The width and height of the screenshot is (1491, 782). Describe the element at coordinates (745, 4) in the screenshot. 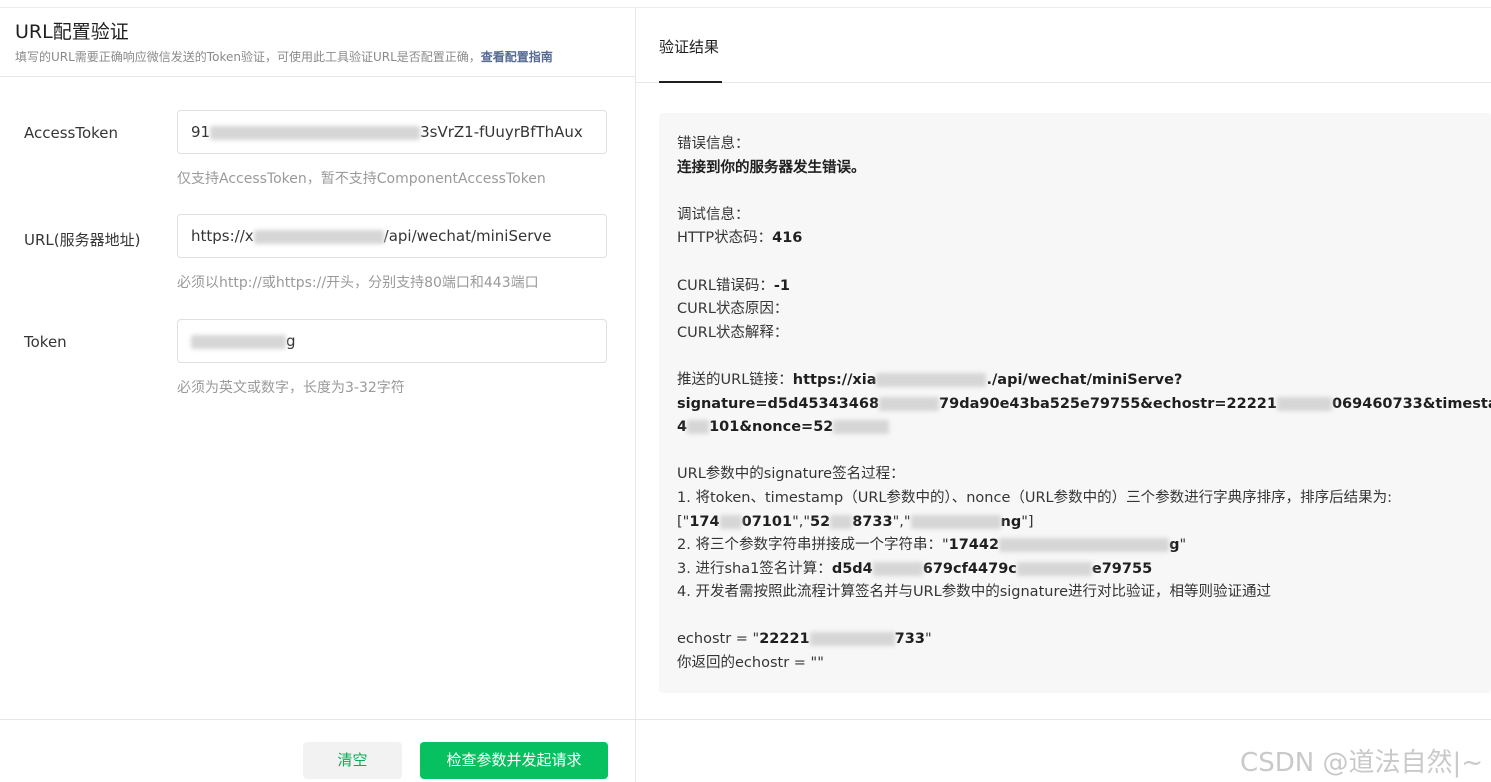

I see `top-border` at that location.